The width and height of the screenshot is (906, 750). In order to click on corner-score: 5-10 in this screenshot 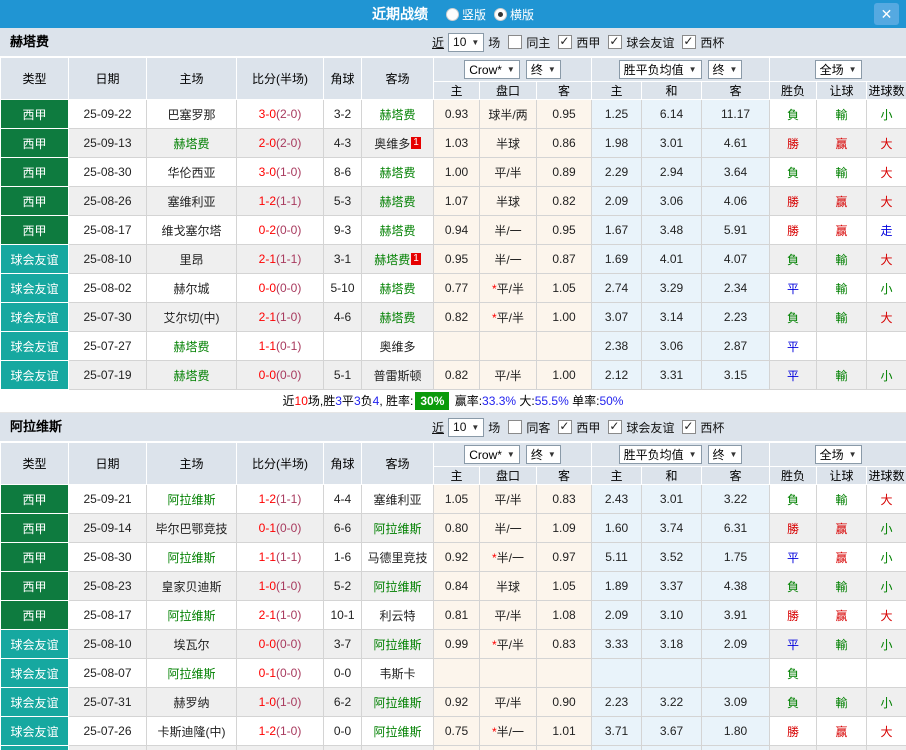, I will do `click(342, 288)`.